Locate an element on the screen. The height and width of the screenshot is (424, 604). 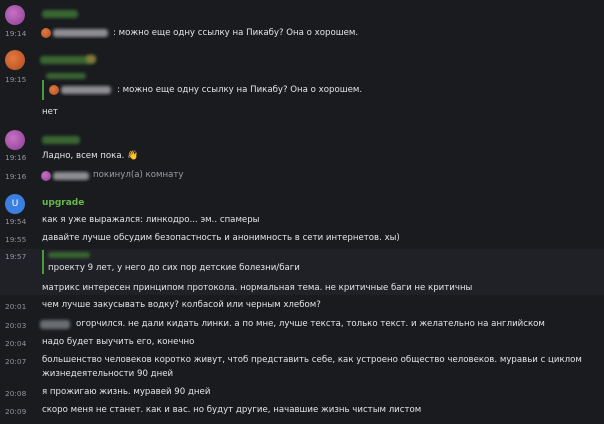
event-user-name-obscured is located at coordinates (71, 176).